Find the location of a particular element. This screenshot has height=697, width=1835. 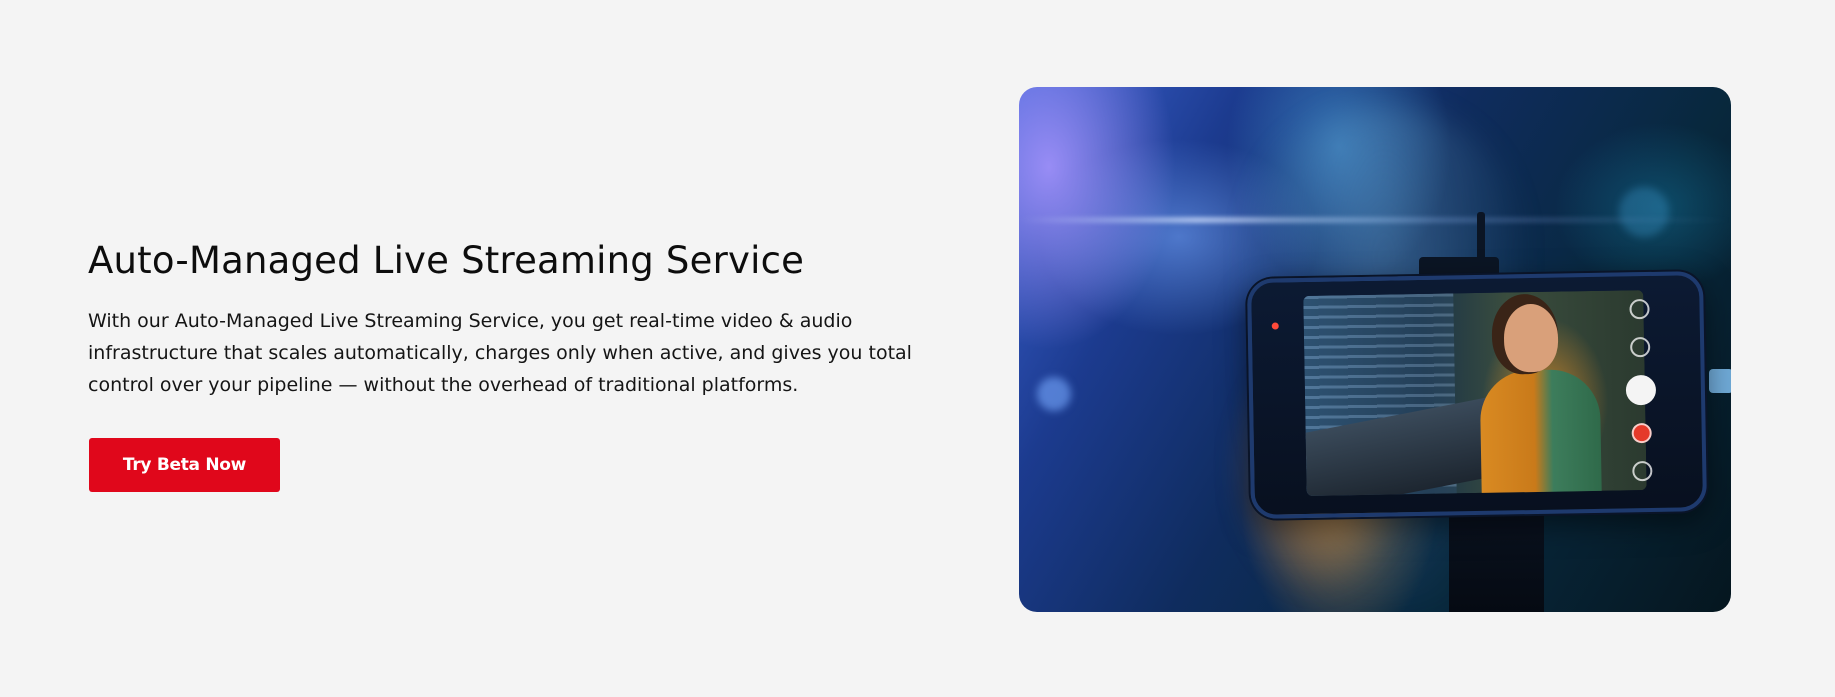

try-beta-button: Try Beta Now is located at coordinates (184, 465).